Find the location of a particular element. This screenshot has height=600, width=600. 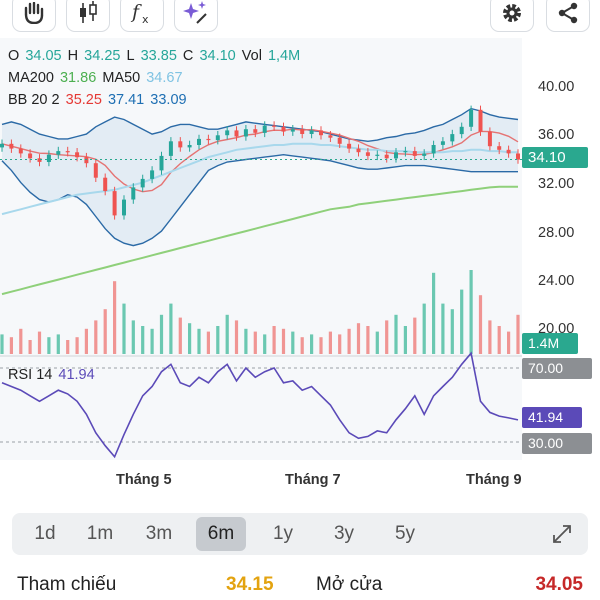

current-price-tag: 34.10 is located at coordinates (555, 157).